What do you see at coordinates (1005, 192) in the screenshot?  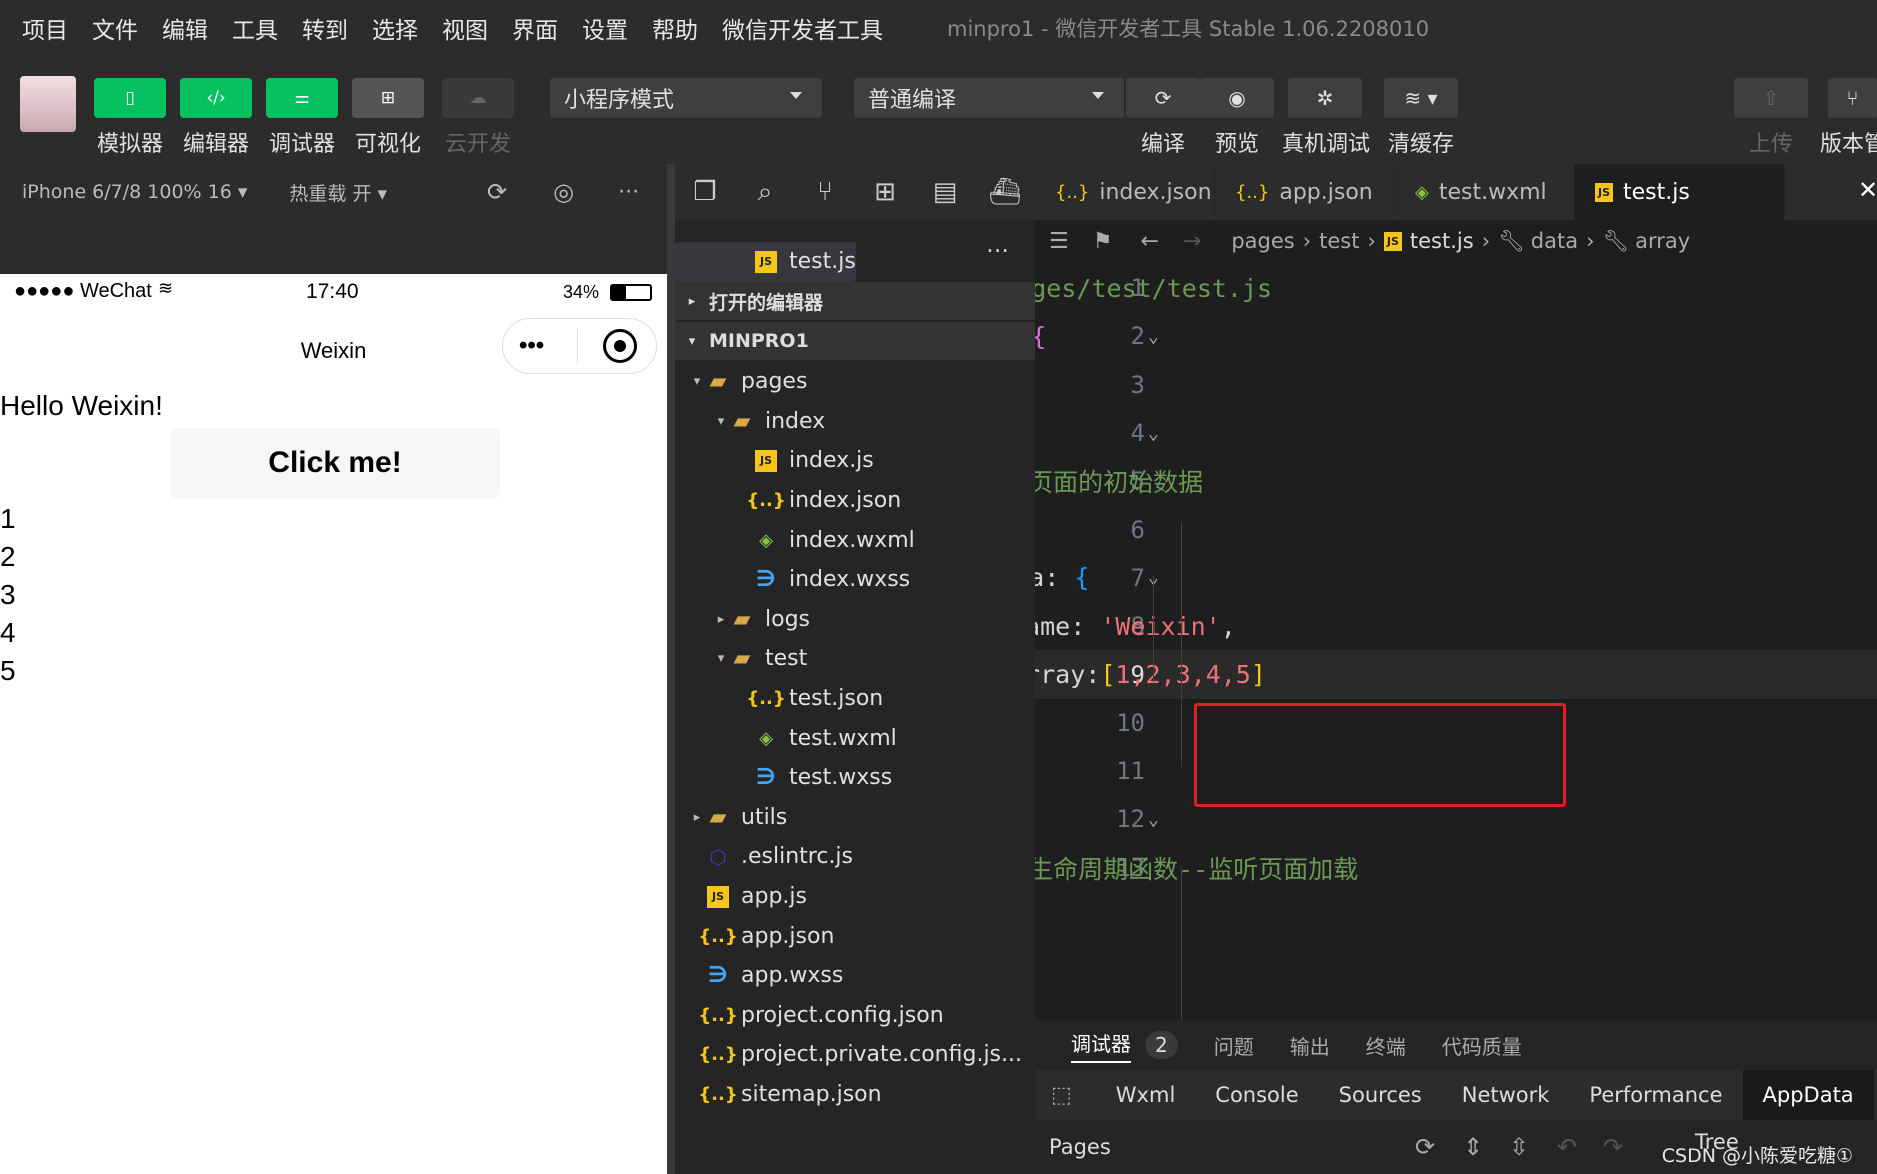 I see `docker-icon: ⛴` at bounding box center [1005, 192].